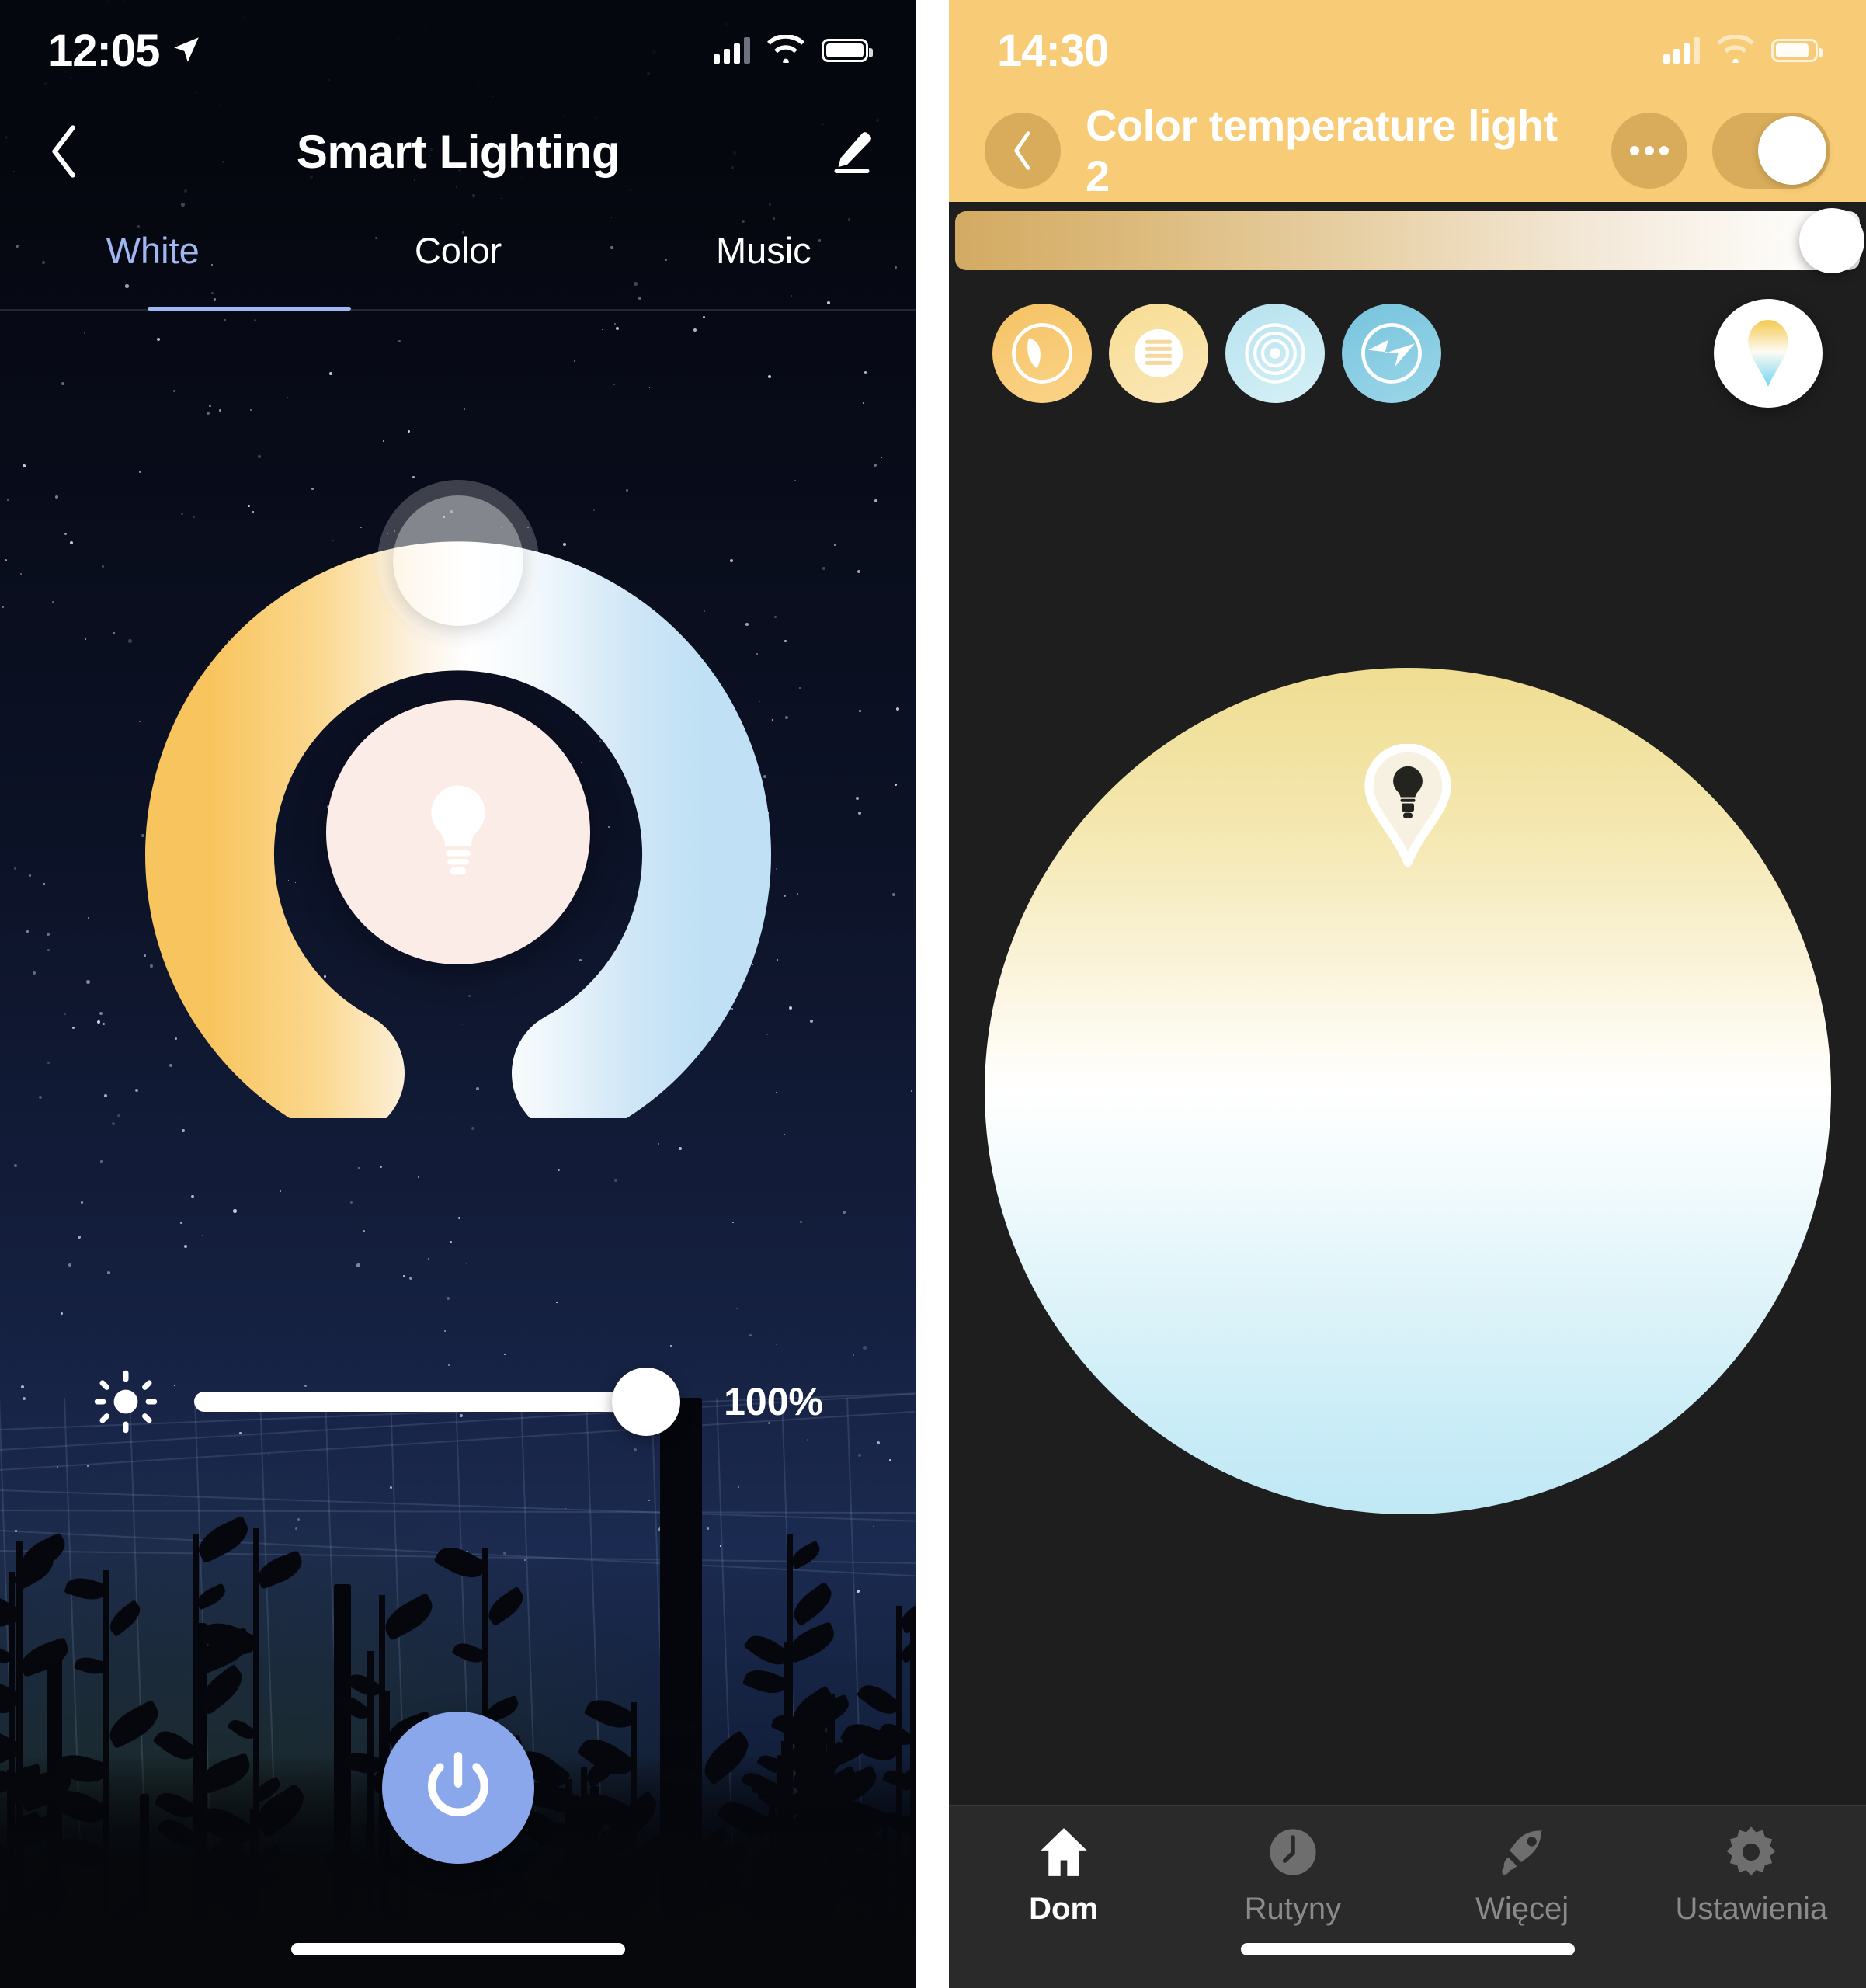  I want to click on pencil-edit-icon, so click(852, 151).